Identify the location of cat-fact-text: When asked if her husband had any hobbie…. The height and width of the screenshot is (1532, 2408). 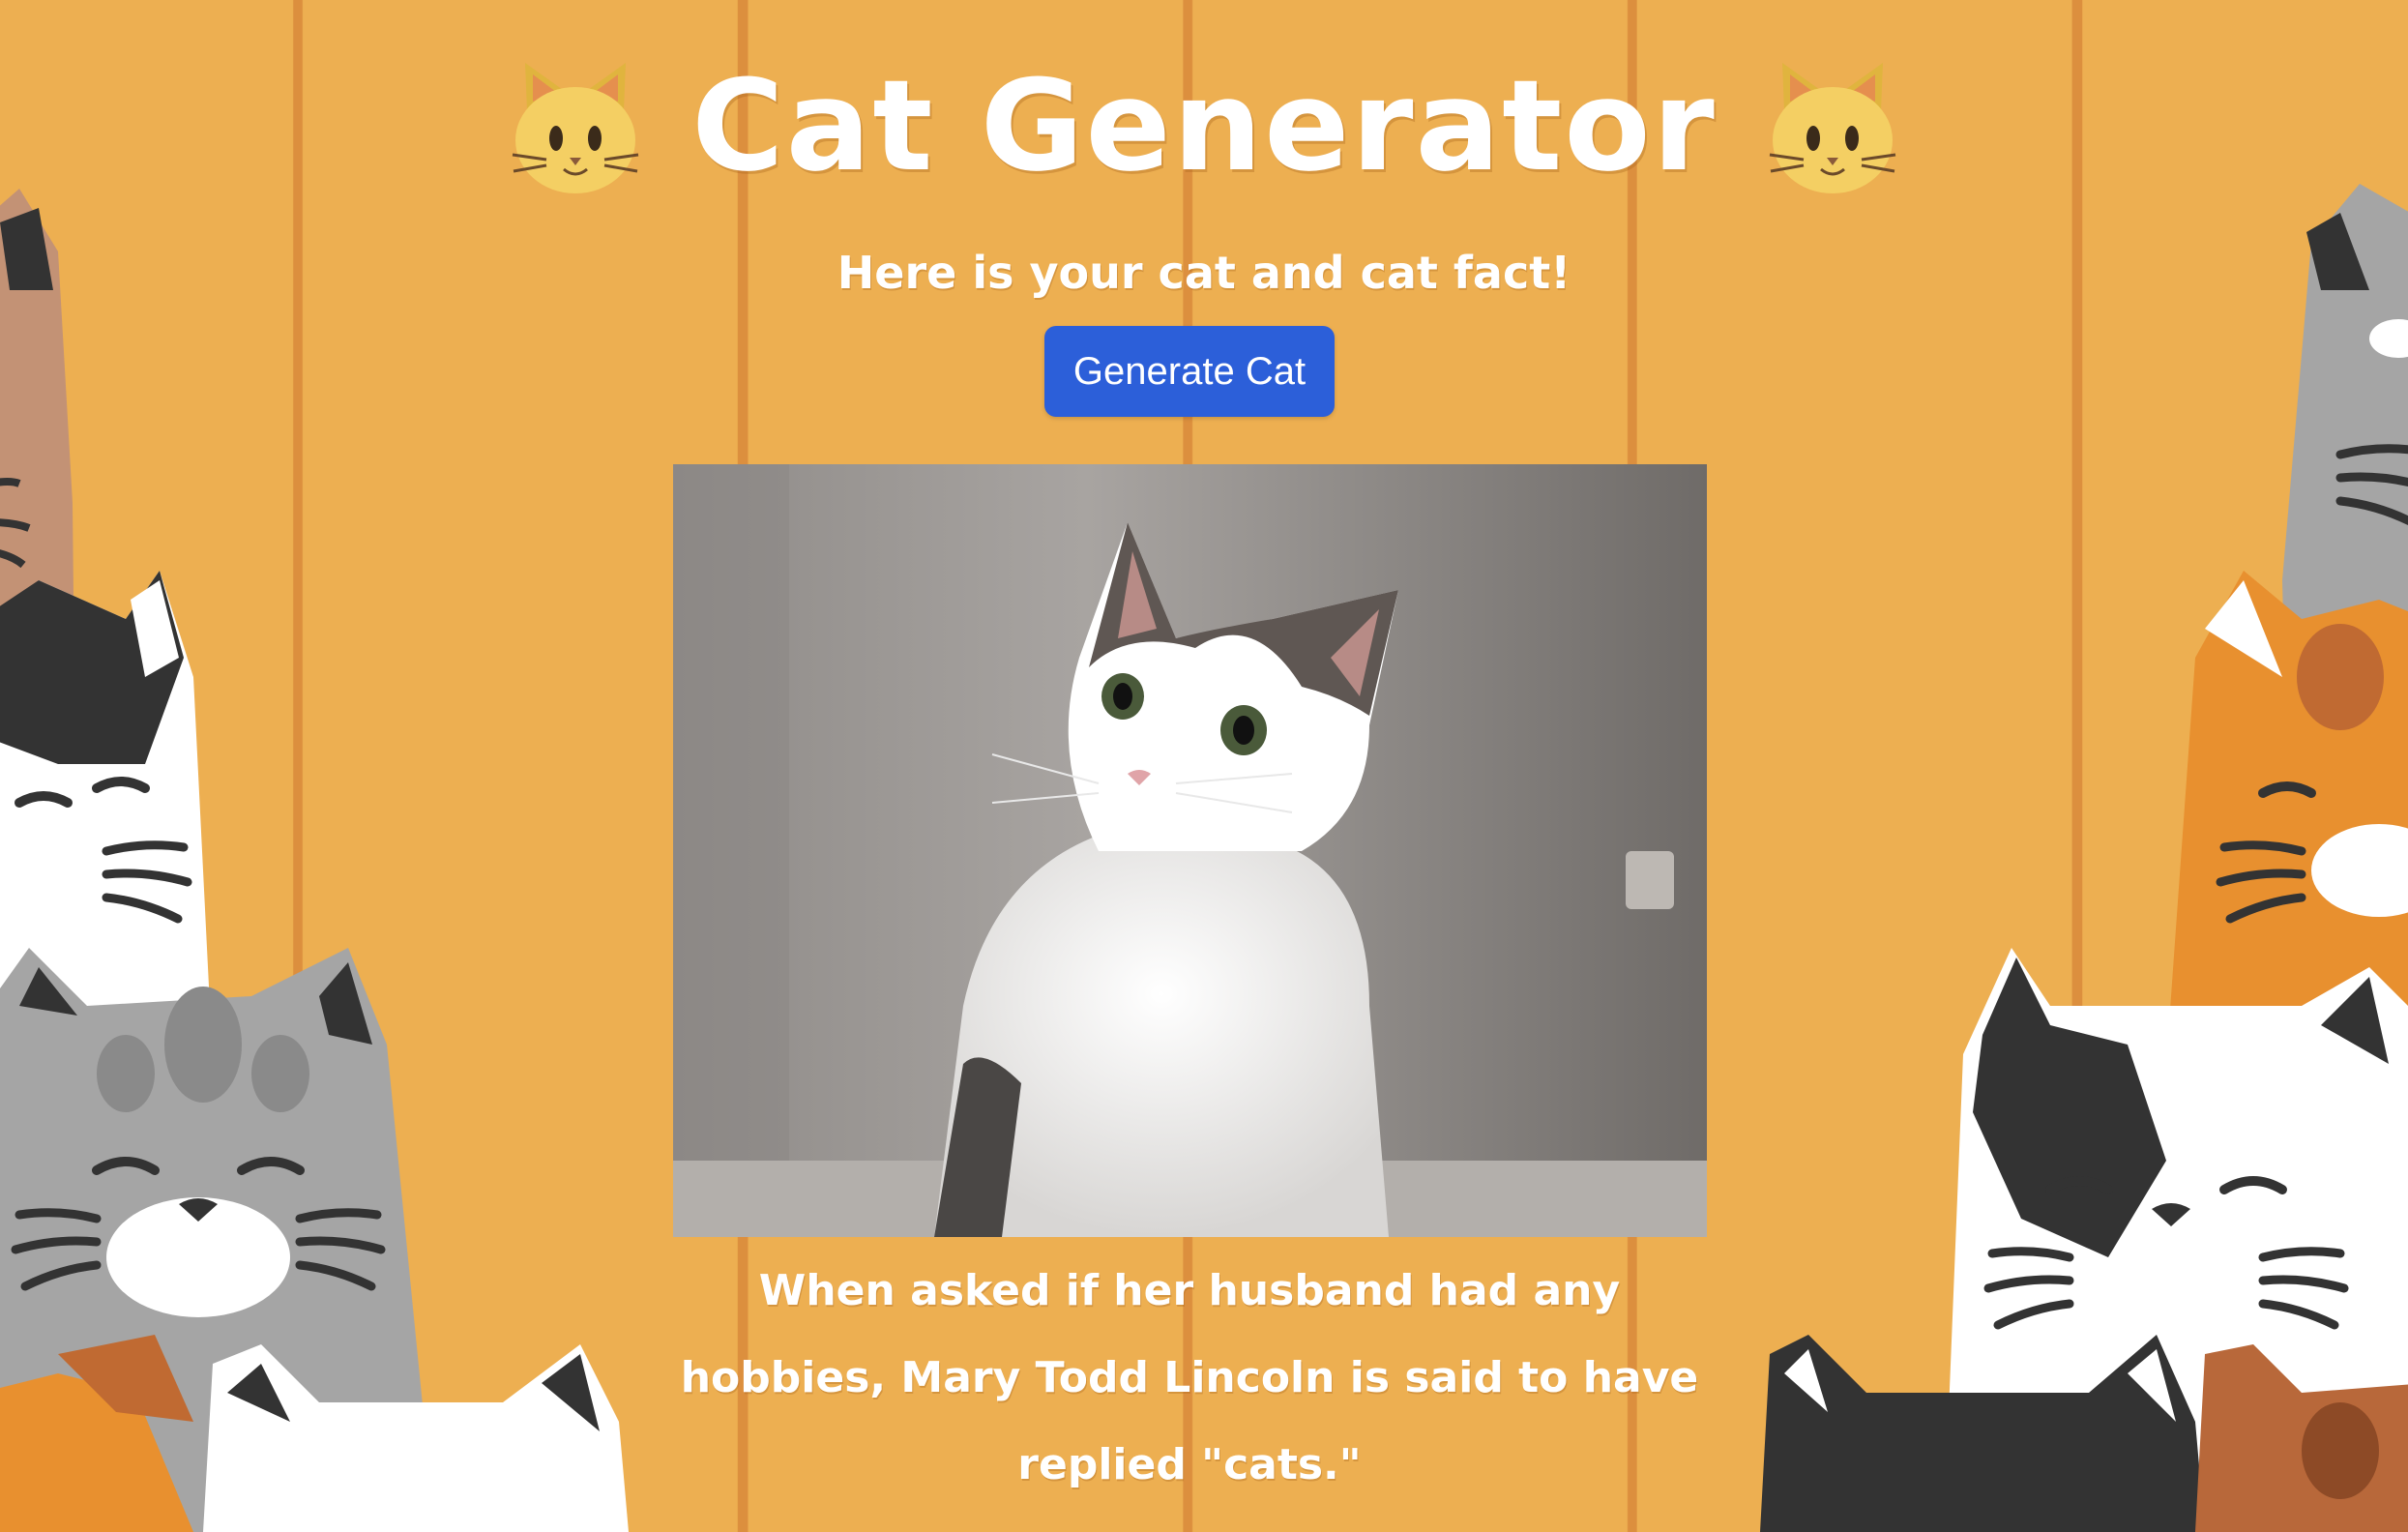
(1189, 1377).